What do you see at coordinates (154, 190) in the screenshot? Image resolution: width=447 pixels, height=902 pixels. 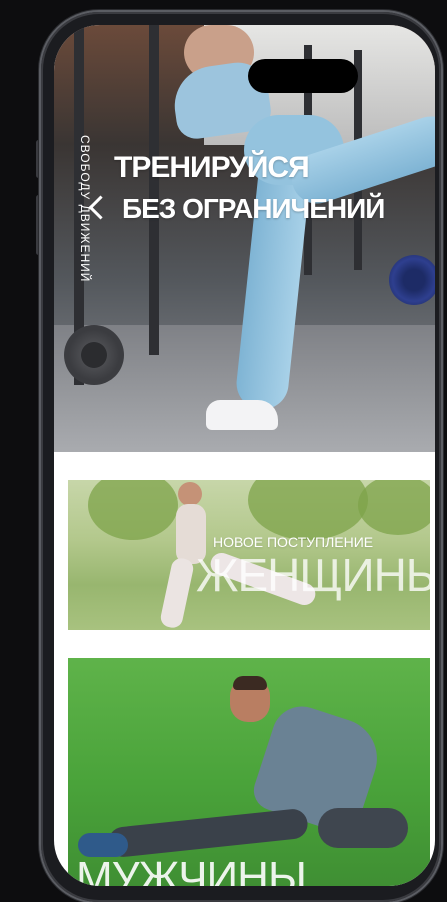 I see `rack-post` at bounding box center [154, 190].